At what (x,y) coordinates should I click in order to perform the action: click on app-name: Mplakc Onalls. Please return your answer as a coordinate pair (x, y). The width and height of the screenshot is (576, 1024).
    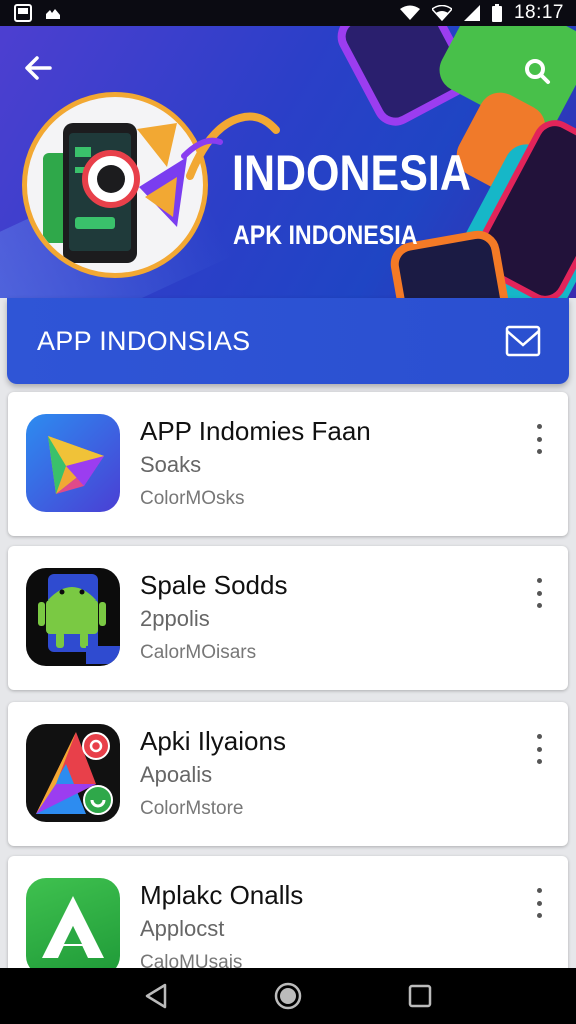
    Looking at the image, I should click on (222, 895).